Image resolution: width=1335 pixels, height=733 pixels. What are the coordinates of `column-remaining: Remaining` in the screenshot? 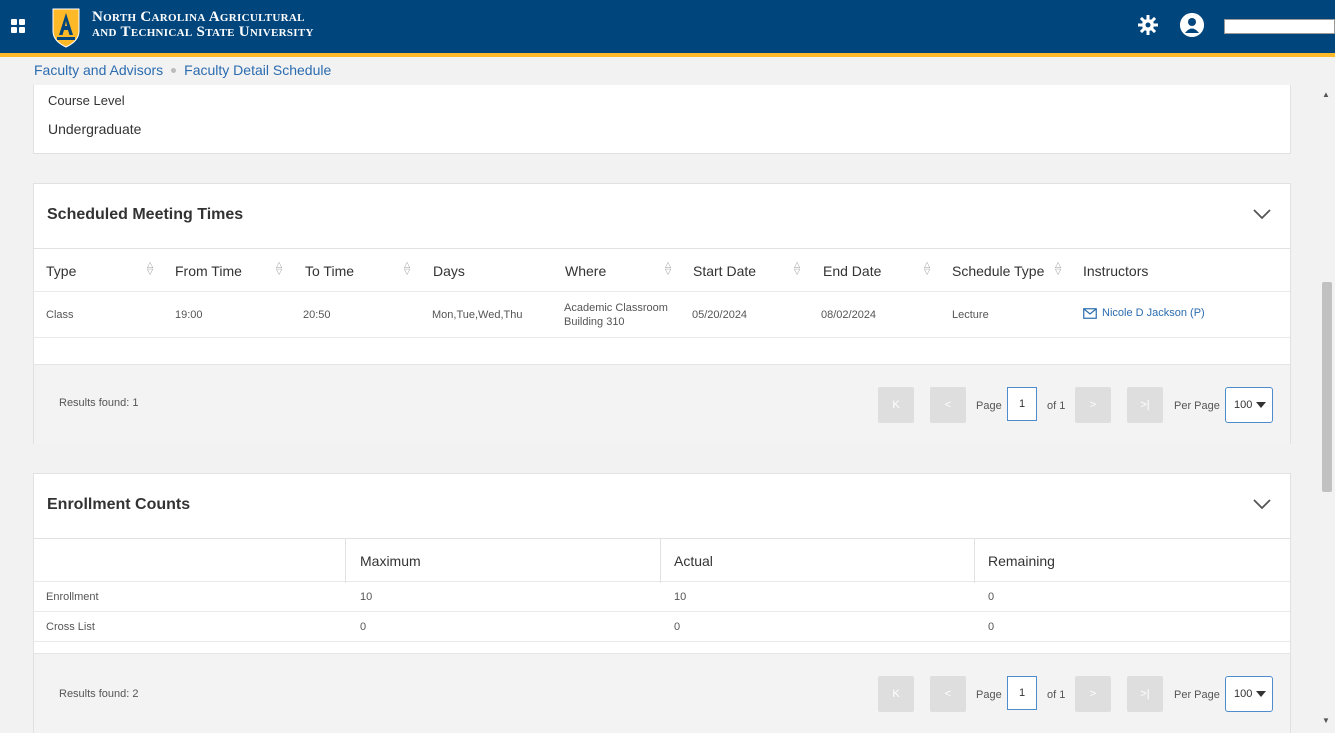 It's located at (1021, 561).